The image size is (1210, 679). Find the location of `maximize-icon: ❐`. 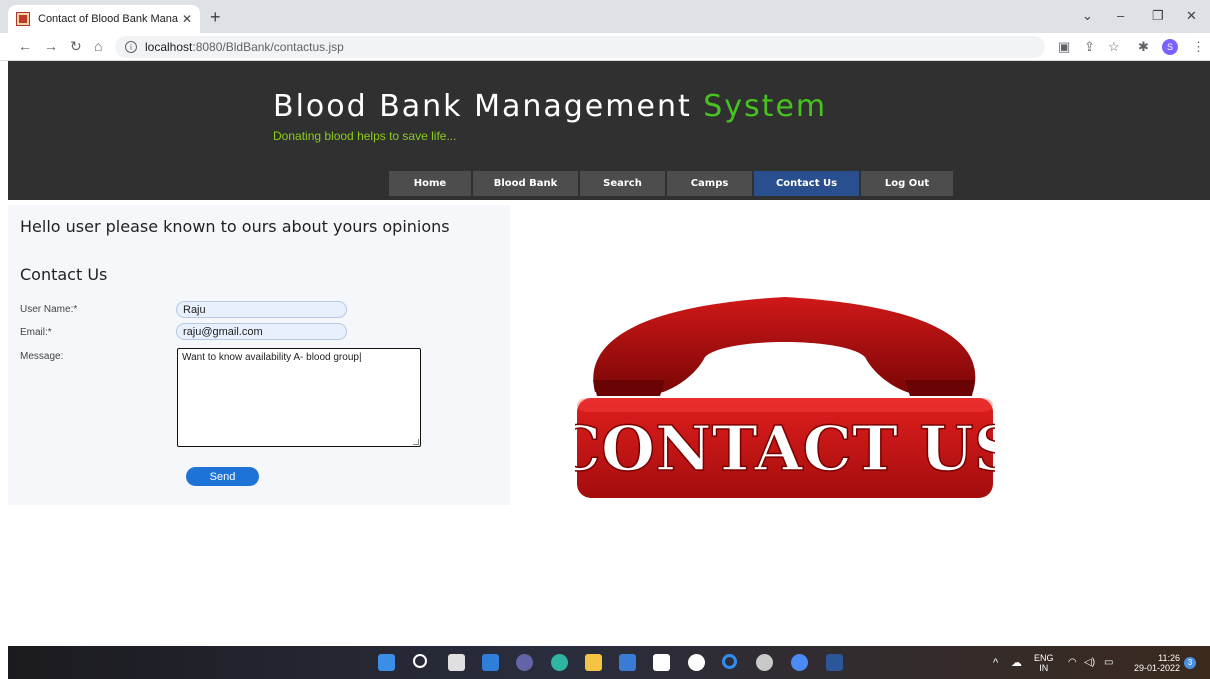

maximize-icon: ❐ is located at coordinates (1158, 16).